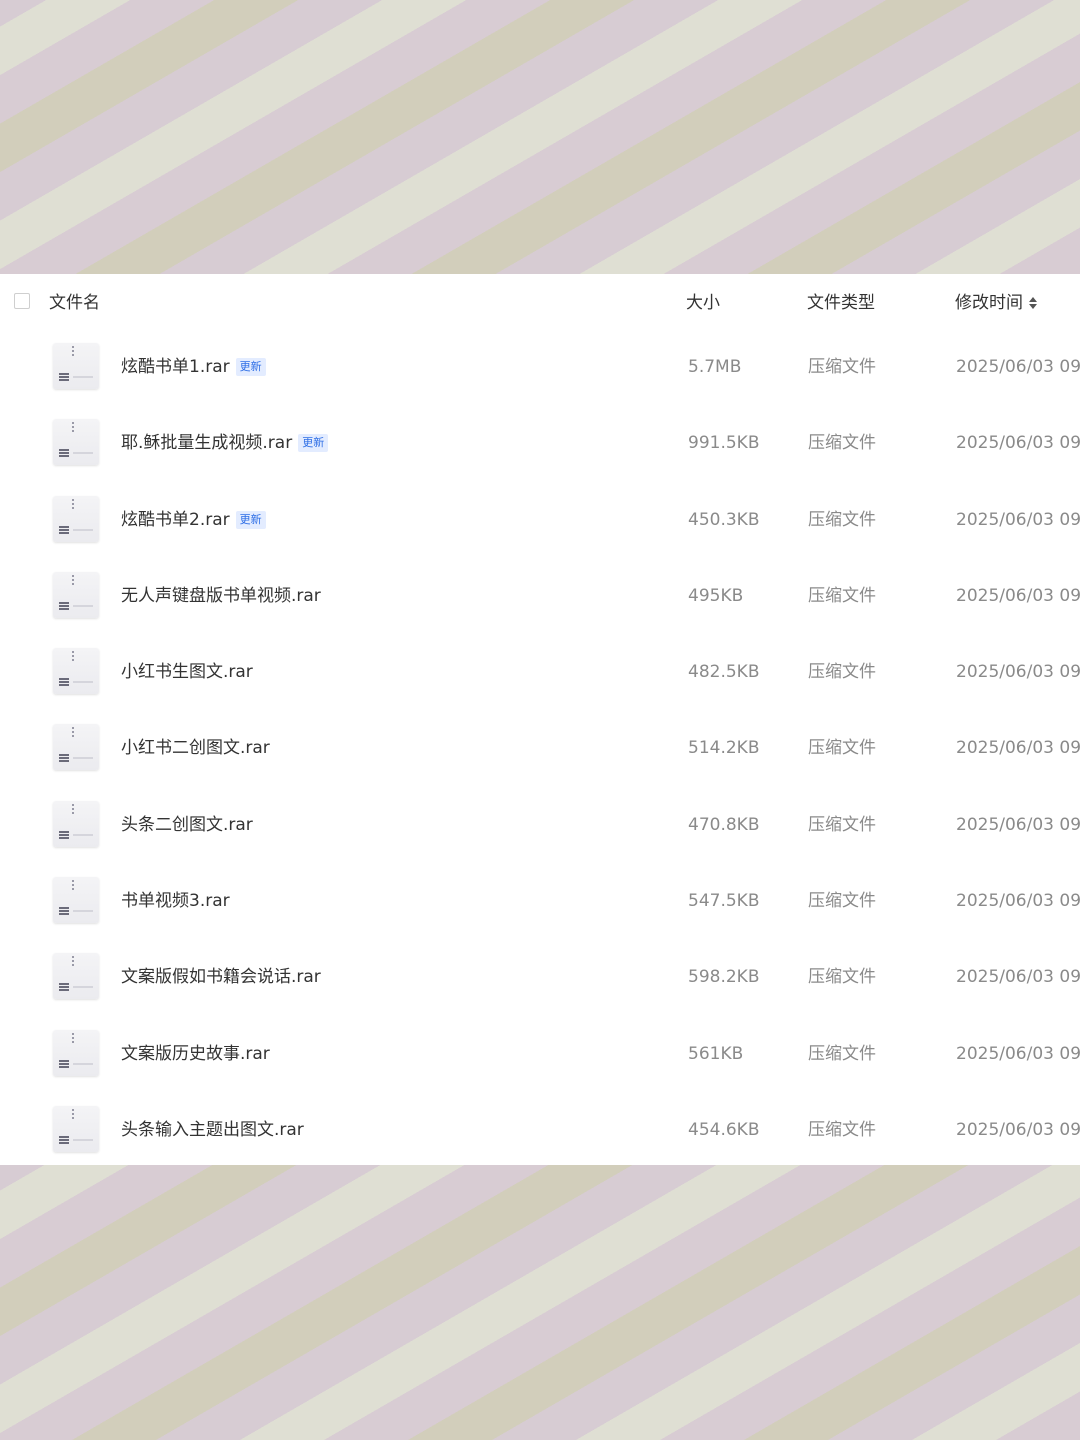  I want to click on file-name-text: 头条二创图文.rar, so click(187, 824).